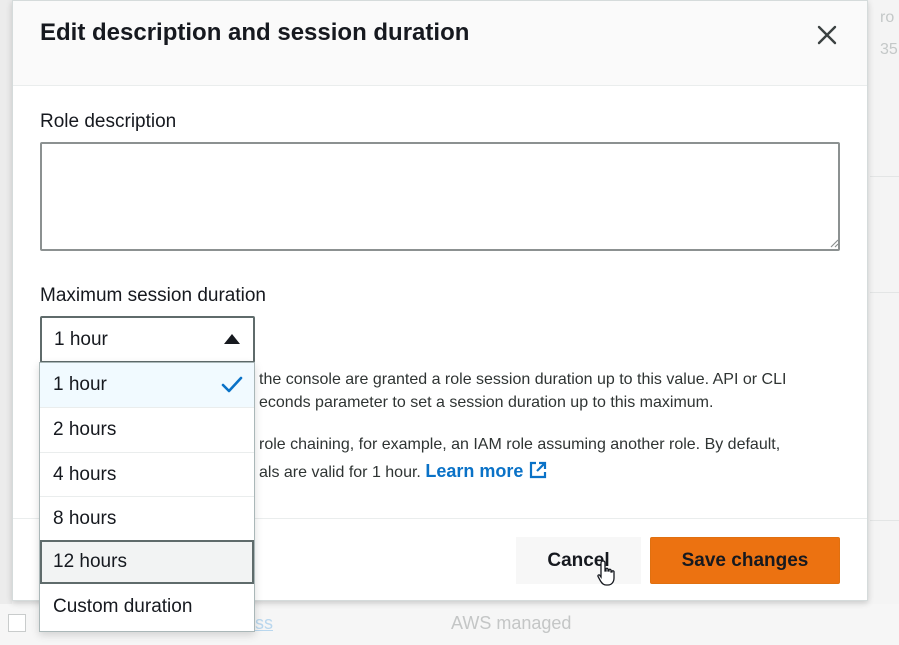 The width and height of the screenshot is (899, 645). What do you see at coordinates (147, 475) in the screenshot?
I see `dropdown-option-4-hours: 4 hours` at bounding box center [147, 475].